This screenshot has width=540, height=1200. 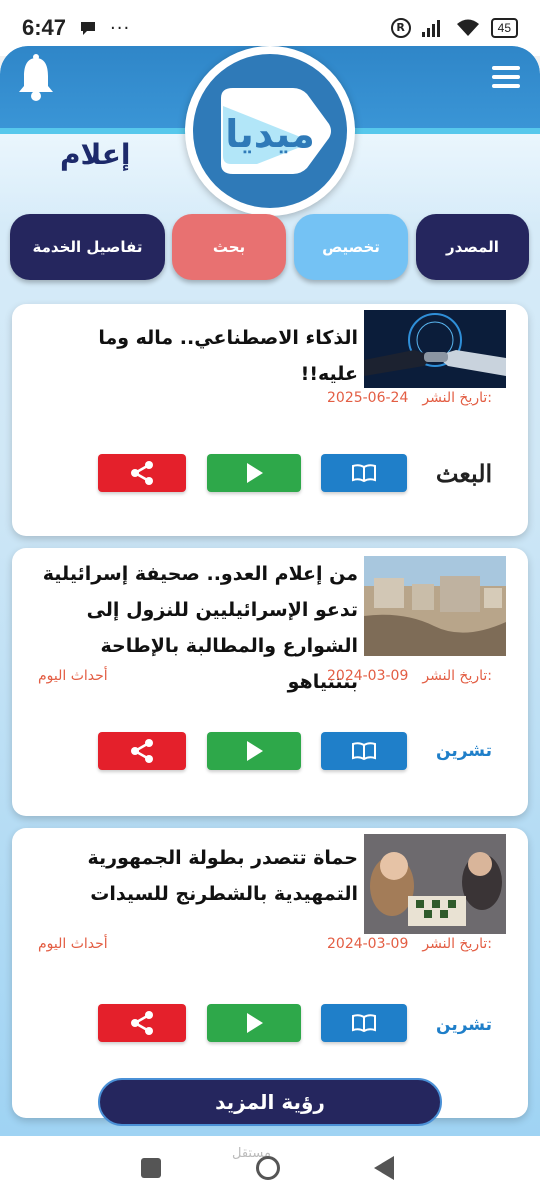 I want to click on article-thumbnail-ai, so click(x=435, y=349).